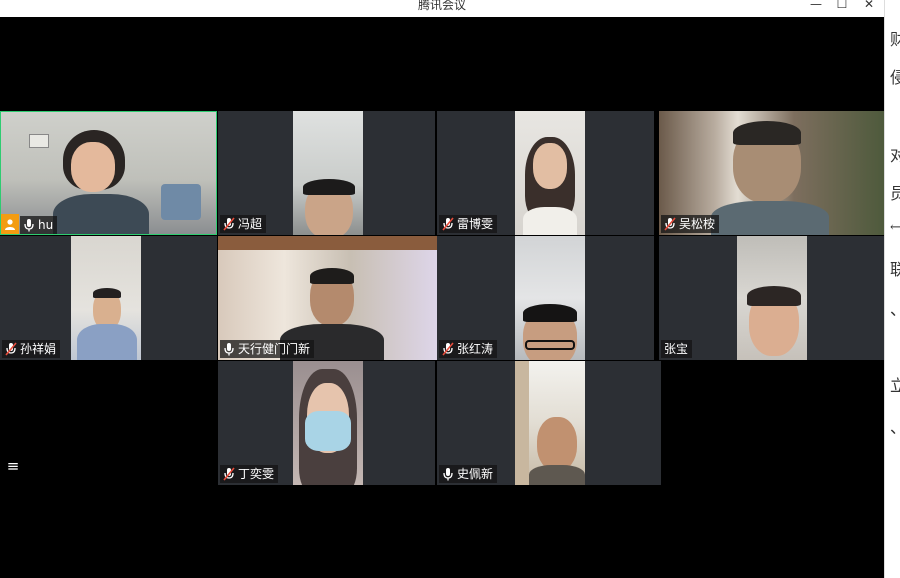 The height and width of the screenshot is (578, 900). Describe the element at coordinates (816, 6) in the screenshot. I see `minimize-button: —` at that location.